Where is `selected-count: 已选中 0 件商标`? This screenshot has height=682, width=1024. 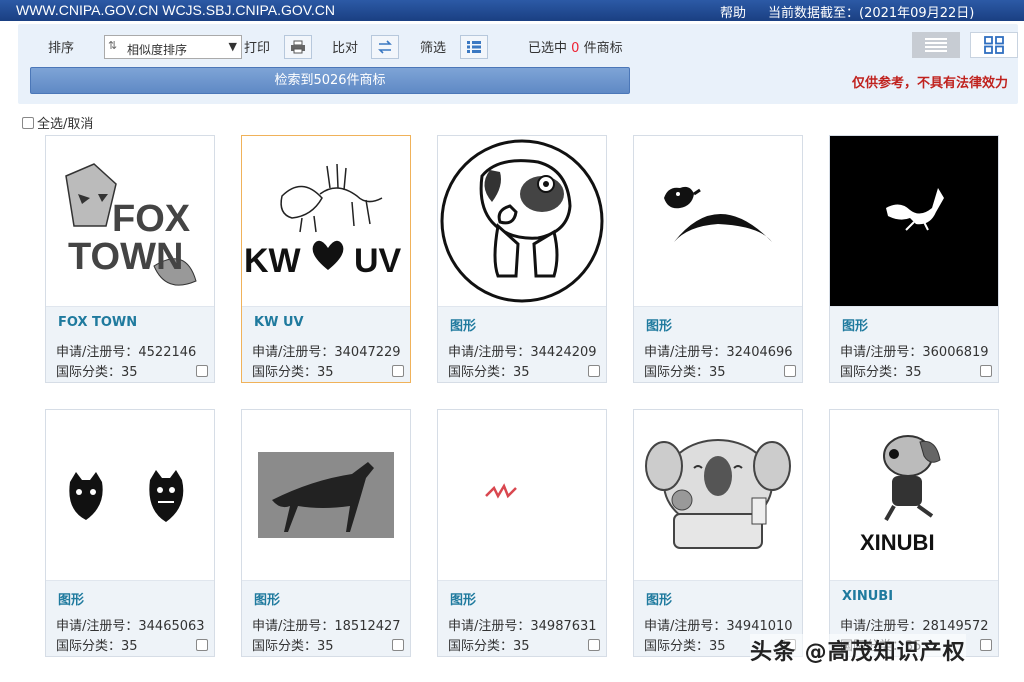 selected-count: 已选中 0 件商标 is located at coordinates (575, 46).